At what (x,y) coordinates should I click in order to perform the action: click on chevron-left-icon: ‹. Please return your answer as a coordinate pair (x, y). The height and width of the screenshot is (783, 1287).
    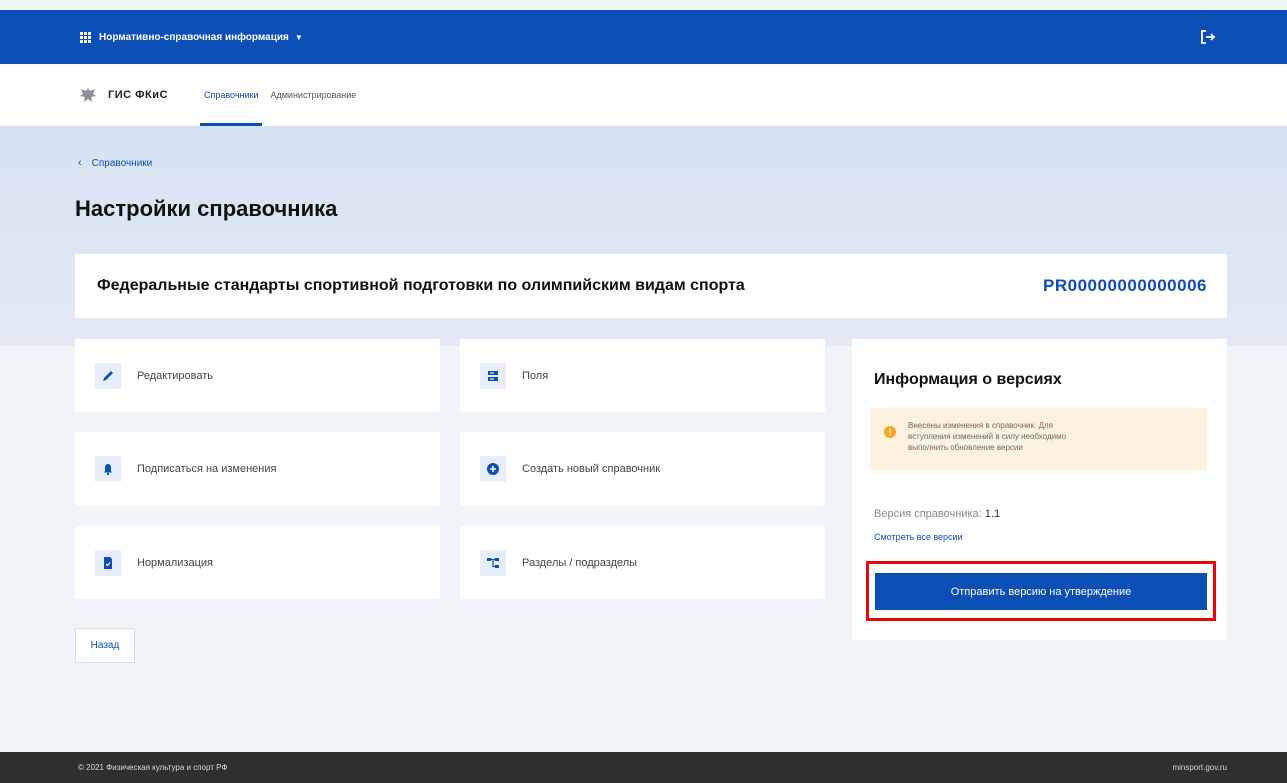
    Looking at the image, I should click on (80, 163).